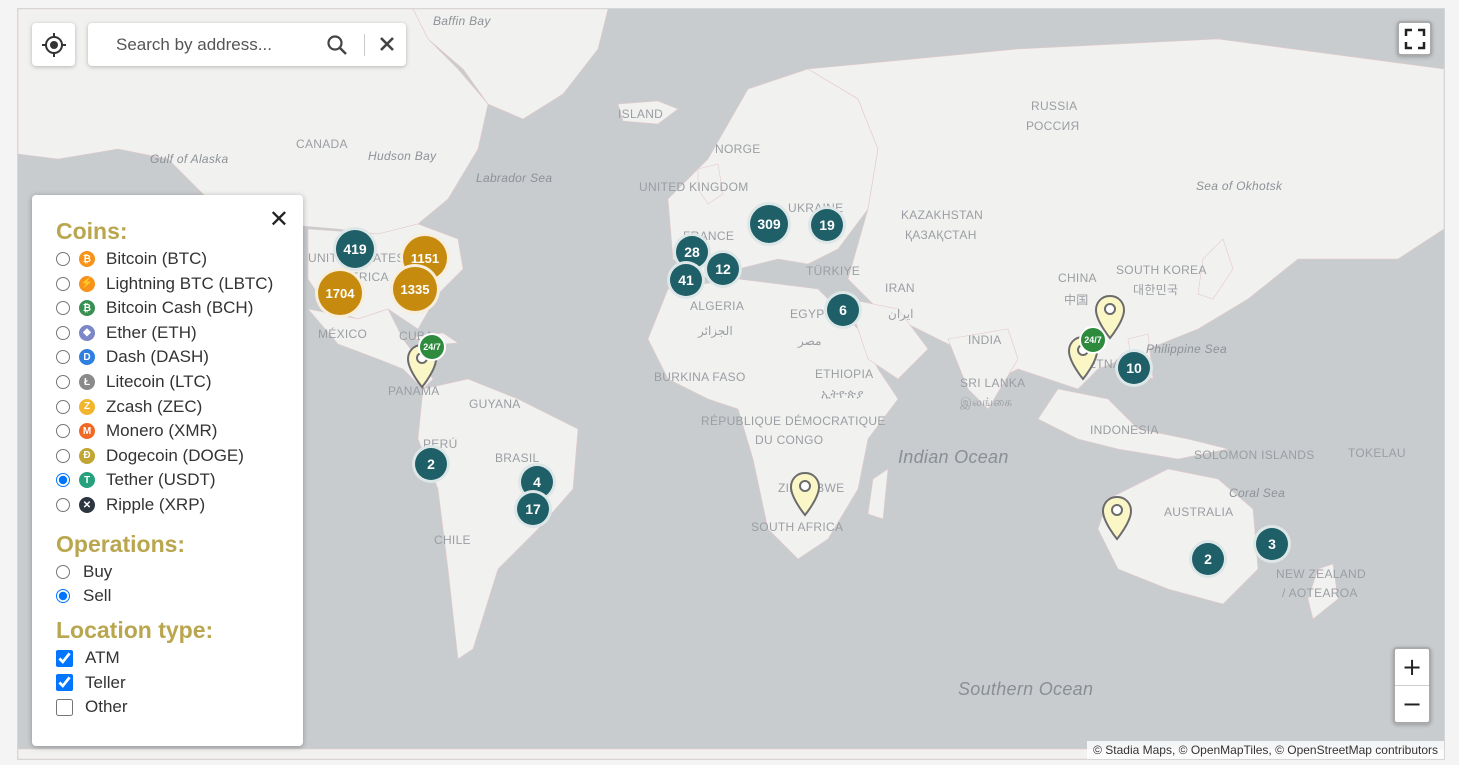 This screenshot has height=765, width=1459. I want to click on coin-label: Zcash (ZEC), so click(154, 406).